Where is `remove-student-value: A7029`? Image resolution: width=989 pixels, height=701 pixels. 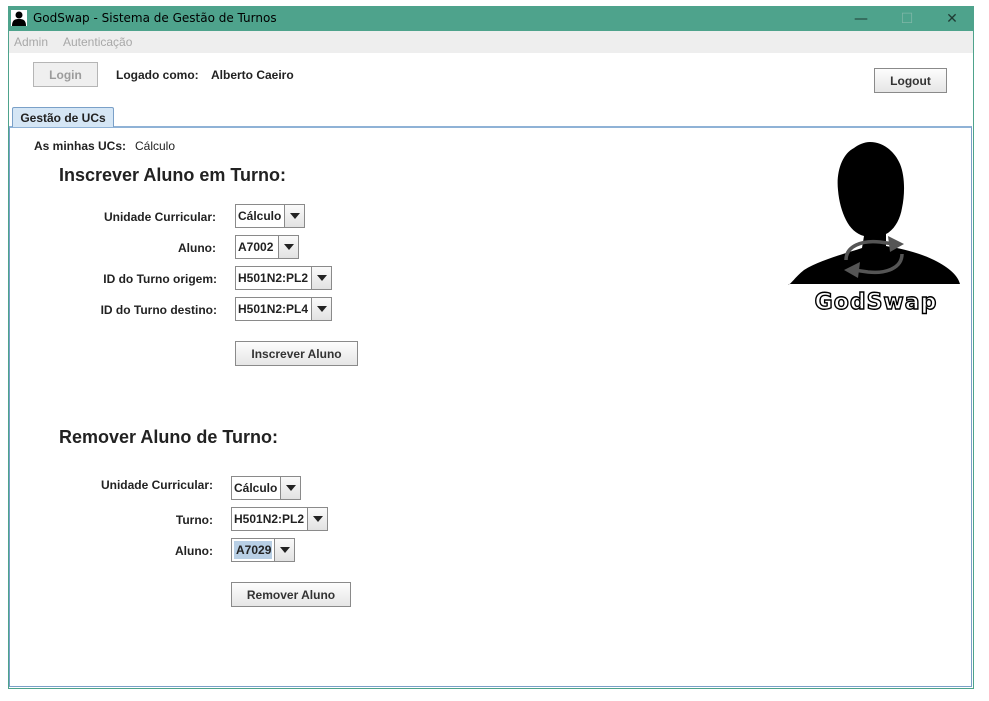 remove-student-value: A7029 is located at coordinates (253, 550).